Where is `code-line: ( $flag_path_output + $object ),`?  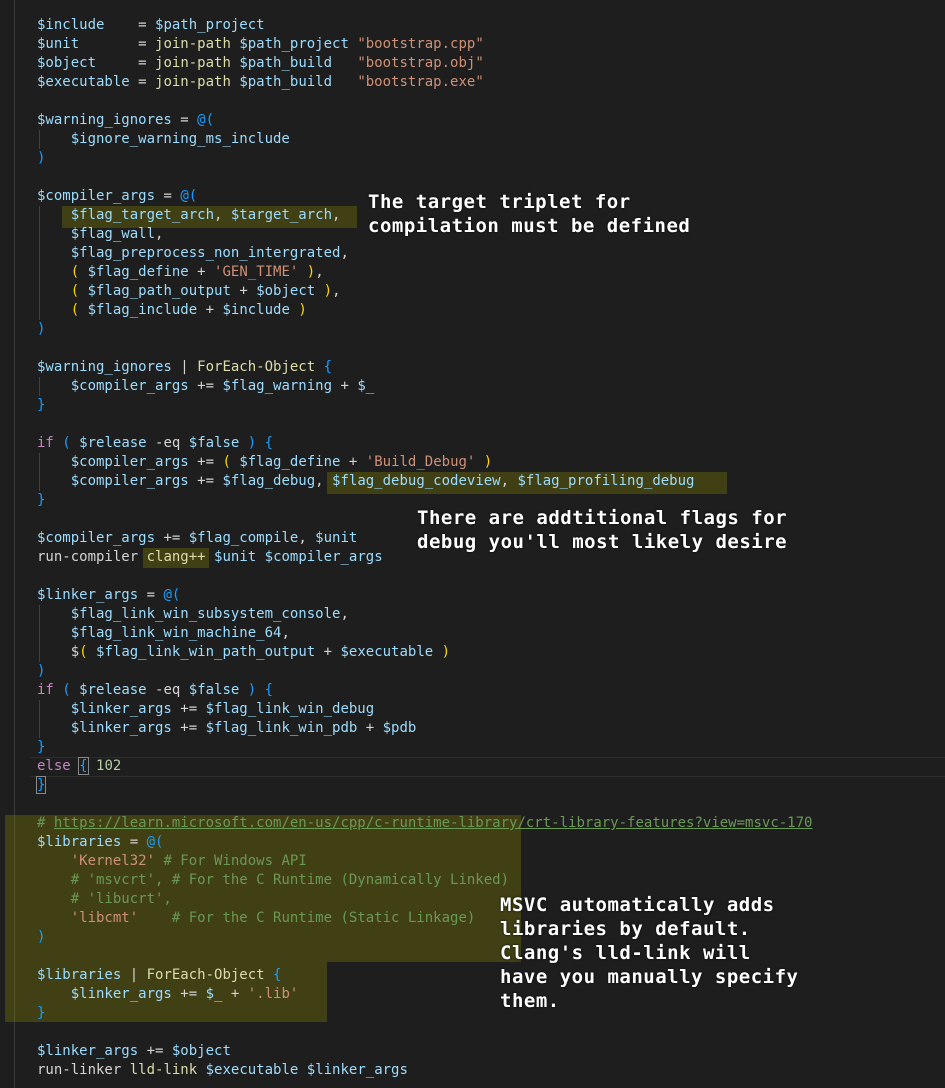
code-line: ( $flag_path_output + $object ), is located at coordinates (205, 291).